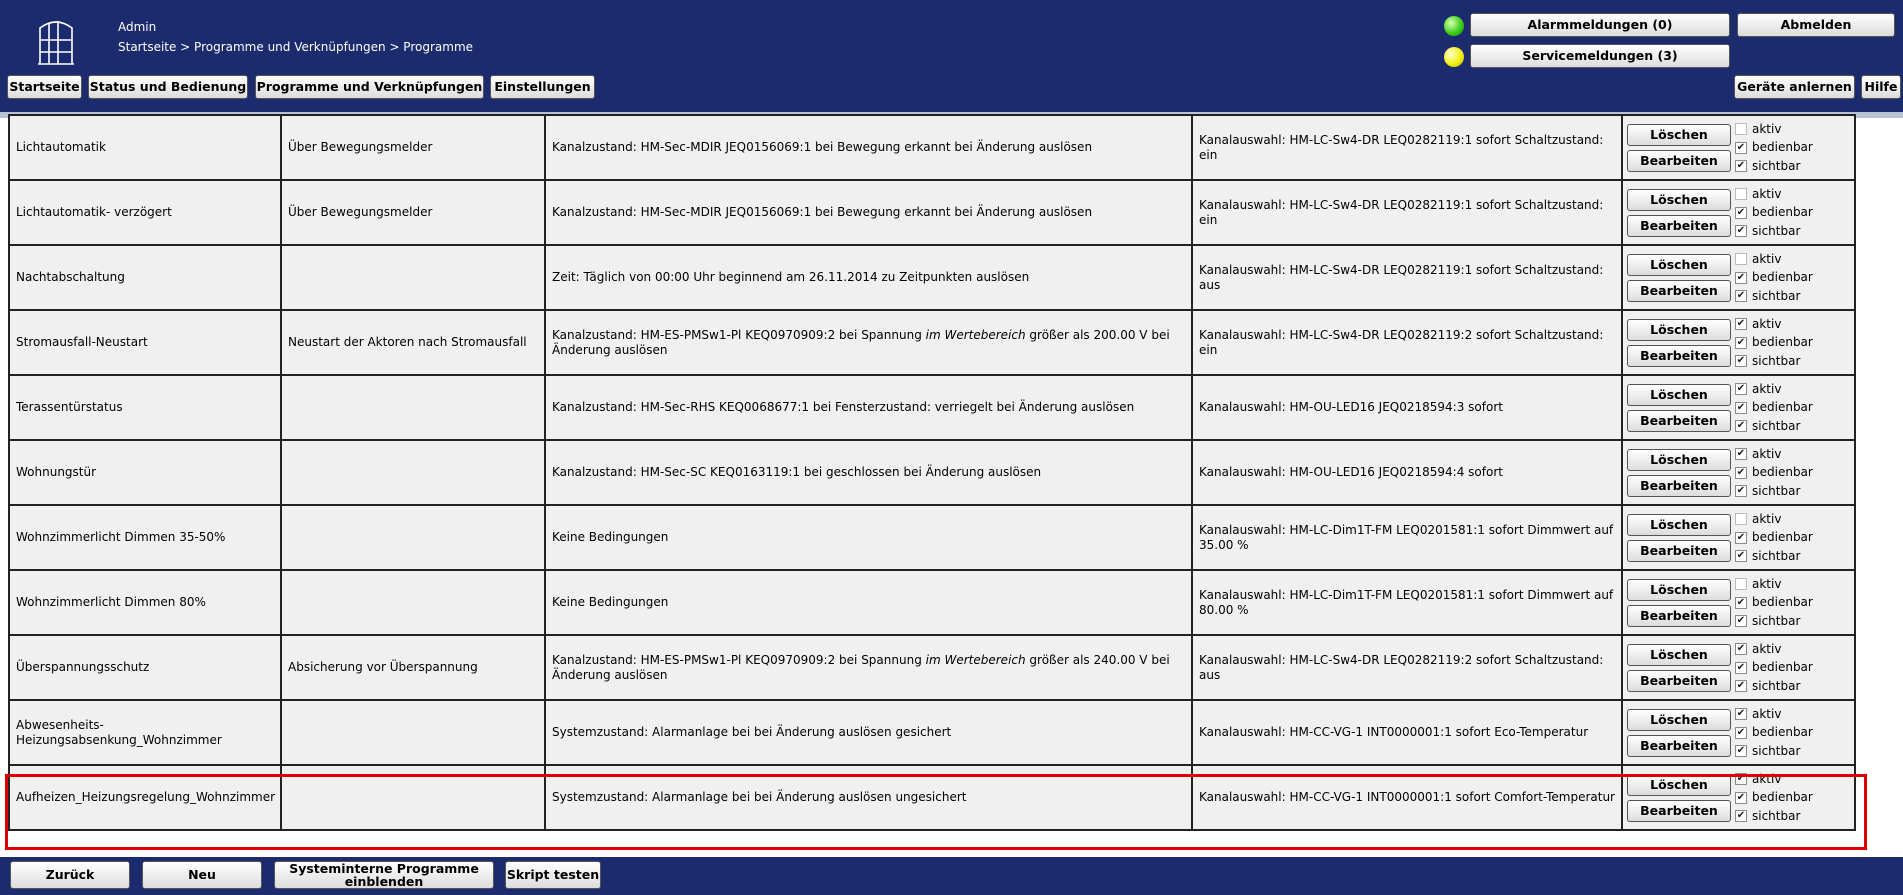 This screenshot has height=895, width=1903. Describe the element at coordinates (145, 472) in the screenshot. I see `program-name: Wohnungstür` at that location.